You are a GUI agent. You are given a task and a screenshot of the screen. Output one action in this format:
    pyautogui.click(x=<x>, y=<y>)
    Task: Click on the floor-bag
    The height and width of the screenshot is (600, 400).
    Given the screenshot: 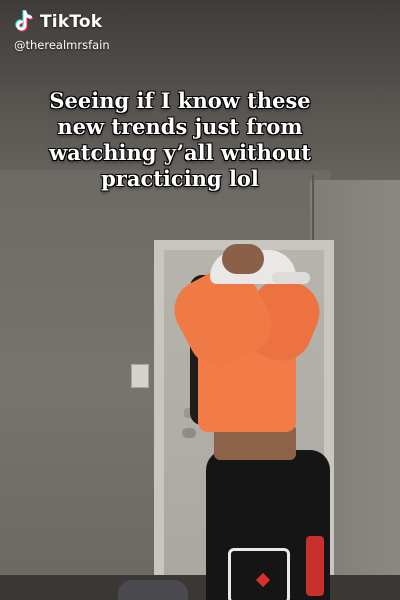 What is the action you would take?
    pyautogui.click(x=153, y=590)
    